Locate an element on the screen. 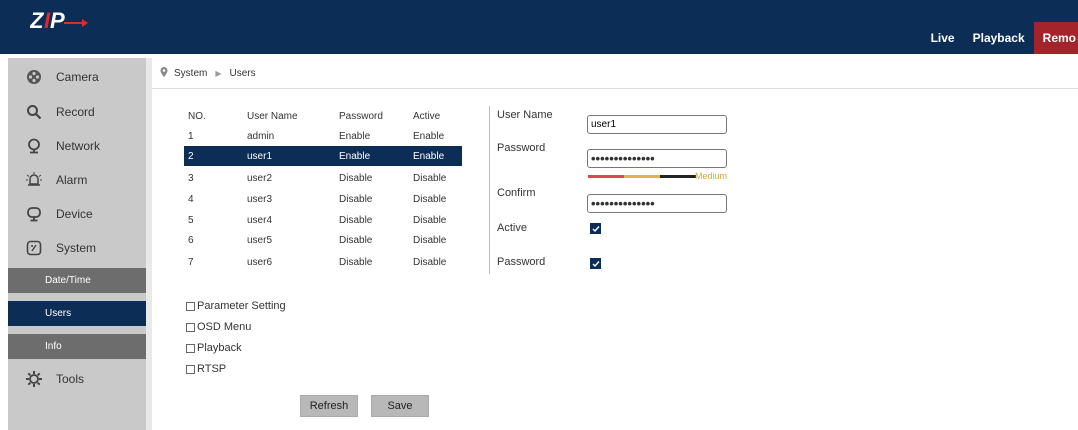 The height and width of the screenshot is (430, 1078). cell-username: user4 is located at coordinates (260, 220).